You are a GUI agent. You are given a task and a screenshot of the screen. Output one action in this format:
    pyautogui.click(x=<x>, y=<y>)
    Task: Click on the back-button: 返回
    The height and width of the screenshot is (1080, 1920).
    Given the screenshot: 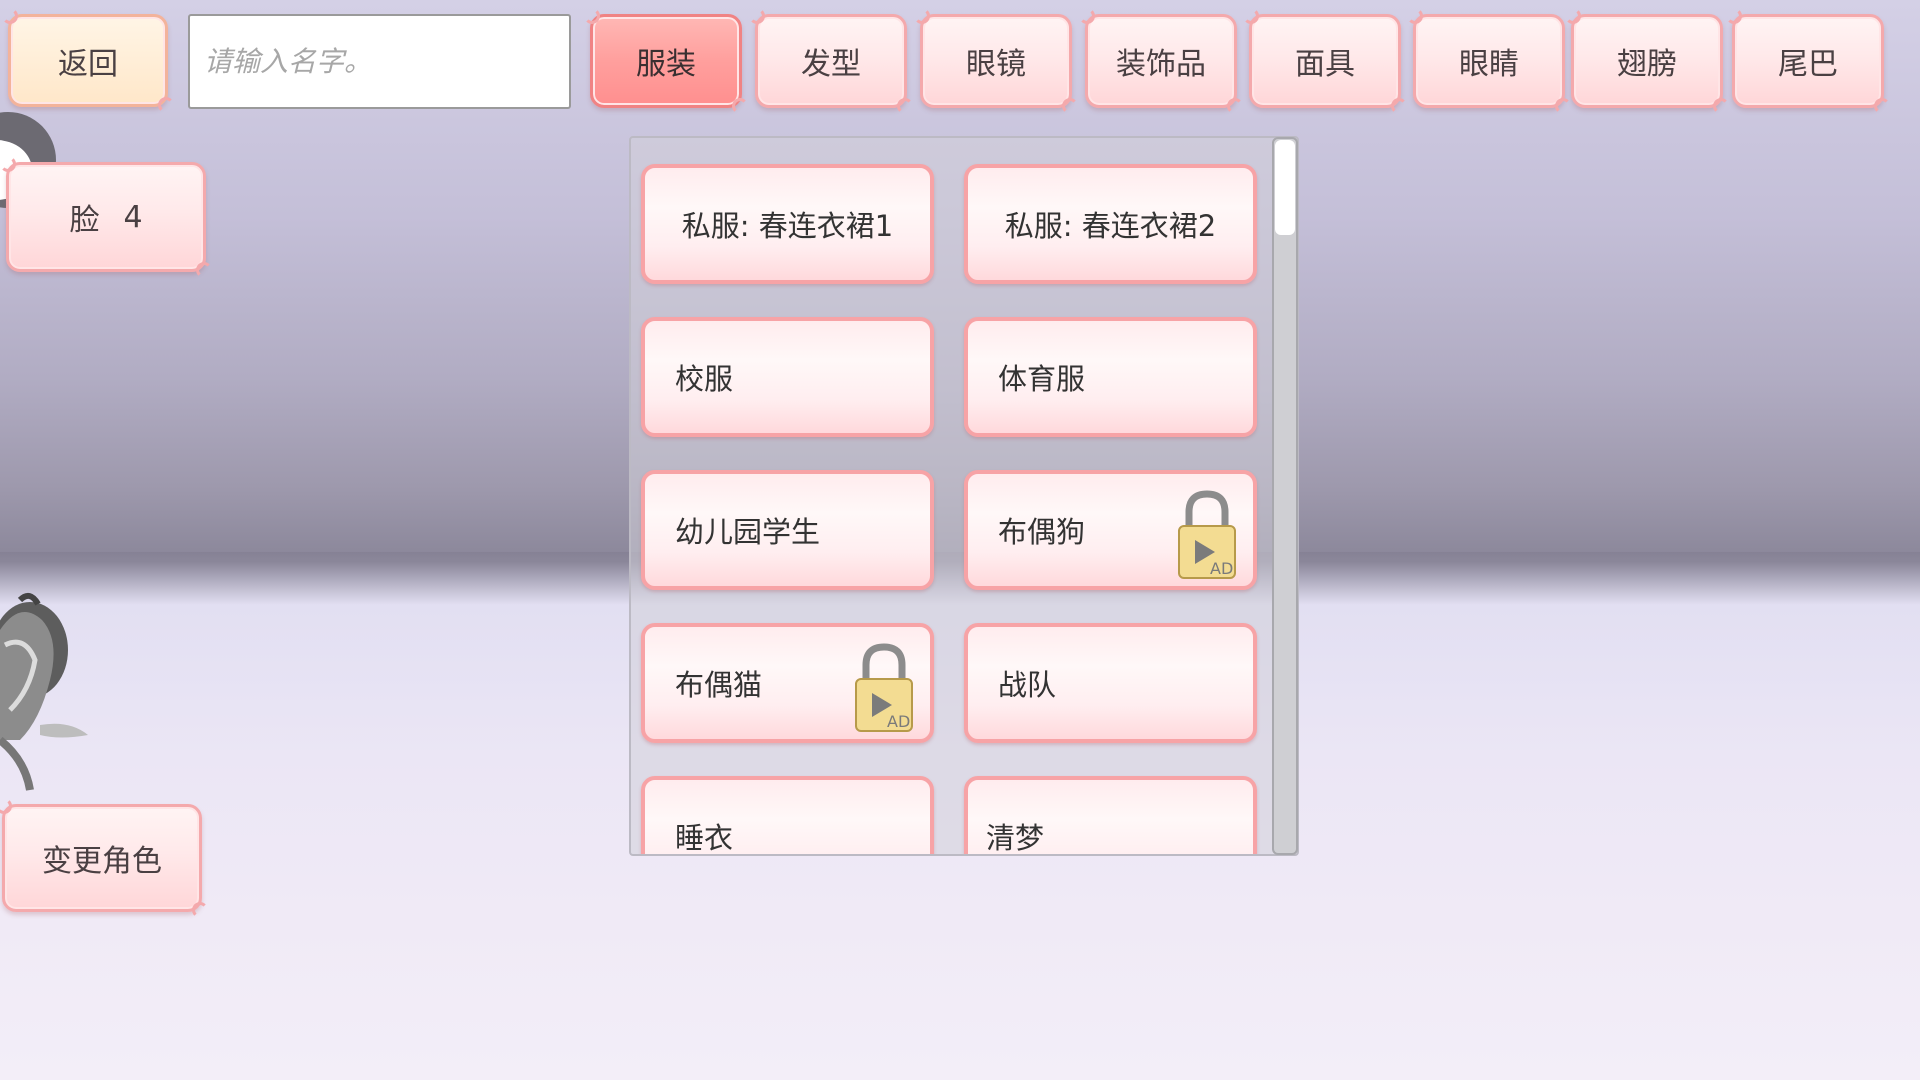 What is the action you would take?
    pyautogui.click(x=88, y=60)
    